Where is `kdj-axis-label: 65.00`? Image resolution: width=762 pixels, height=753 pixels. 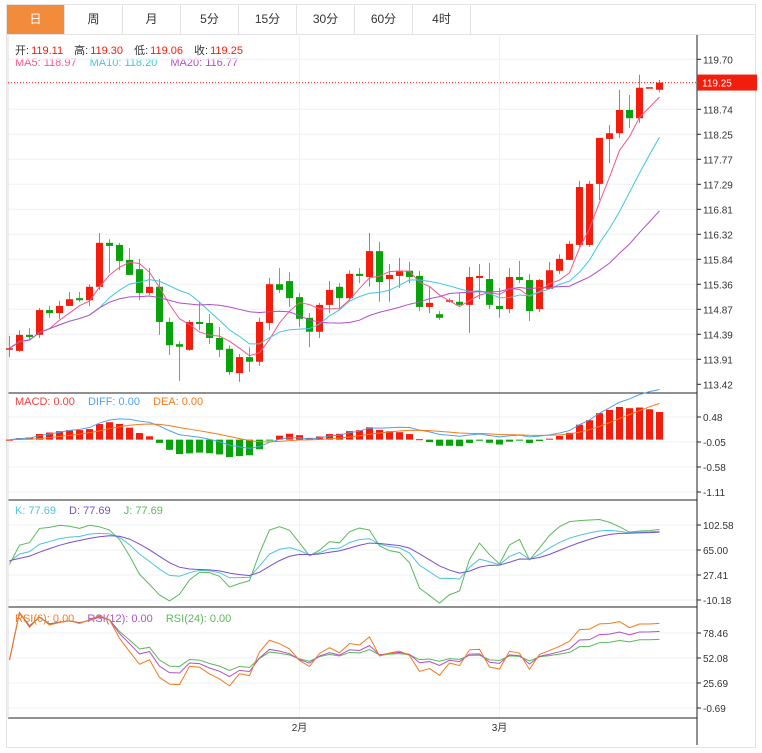 kdj-axis-label: 65.00 is located at coordinates (715, 551).